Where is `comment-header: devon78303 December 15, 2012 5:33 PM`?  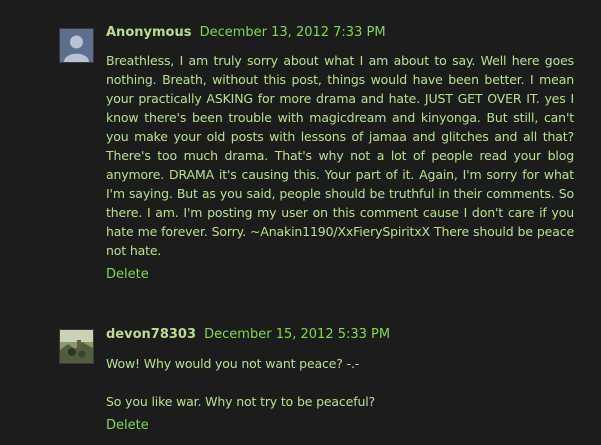 comment-header: devon78303 December 15, 2012 5:33 PM is located at coordinates (248, 335).